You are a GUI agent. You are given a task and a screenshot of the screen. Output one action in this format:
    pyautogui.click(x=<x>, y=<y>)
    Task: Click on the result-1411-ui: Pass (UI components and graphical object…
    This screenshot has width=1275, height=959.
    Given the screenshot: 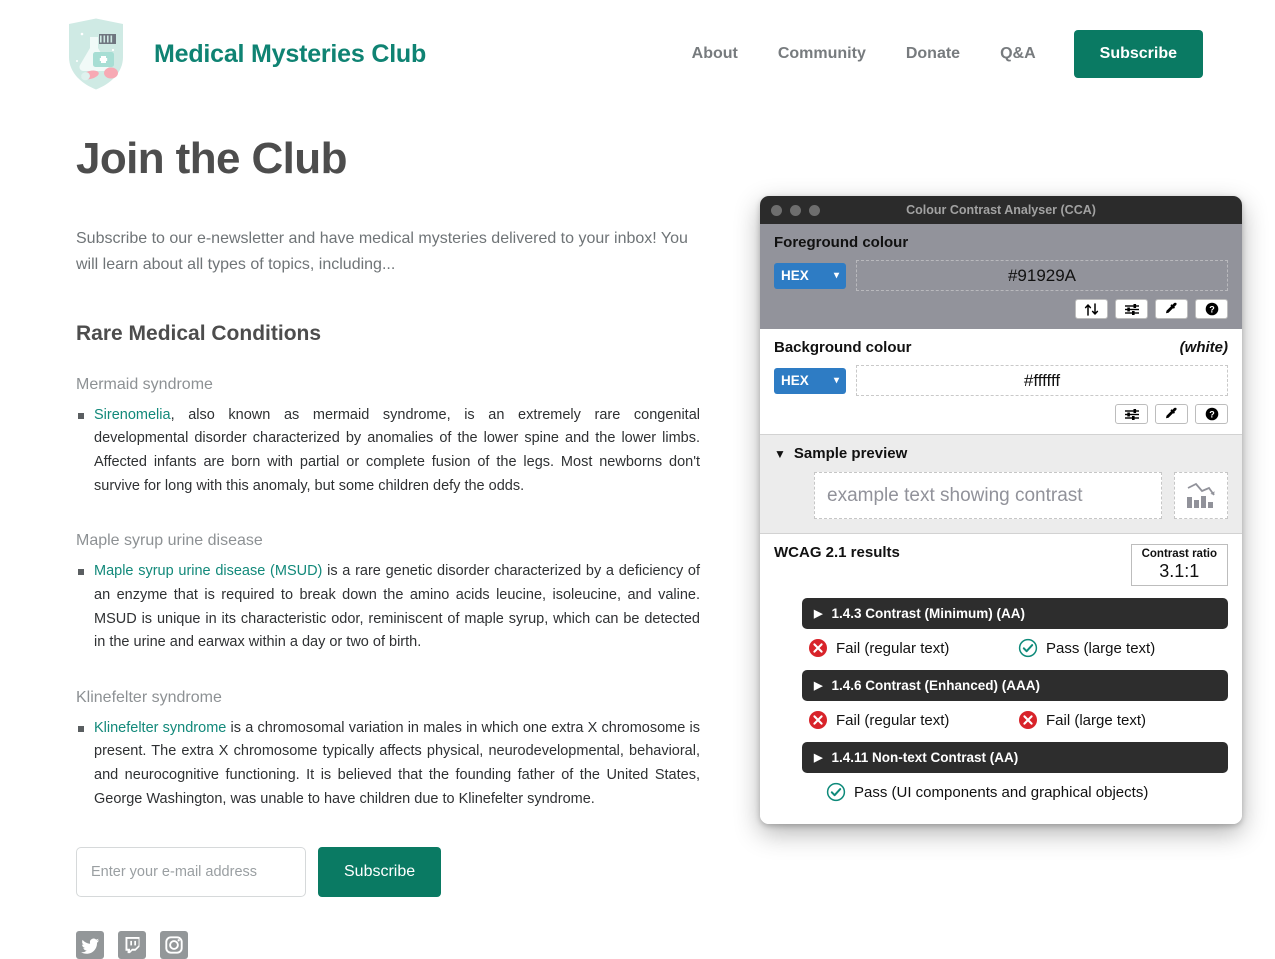 What is the action you would take?
    pyautogui.click(x=1018, y=792)
    